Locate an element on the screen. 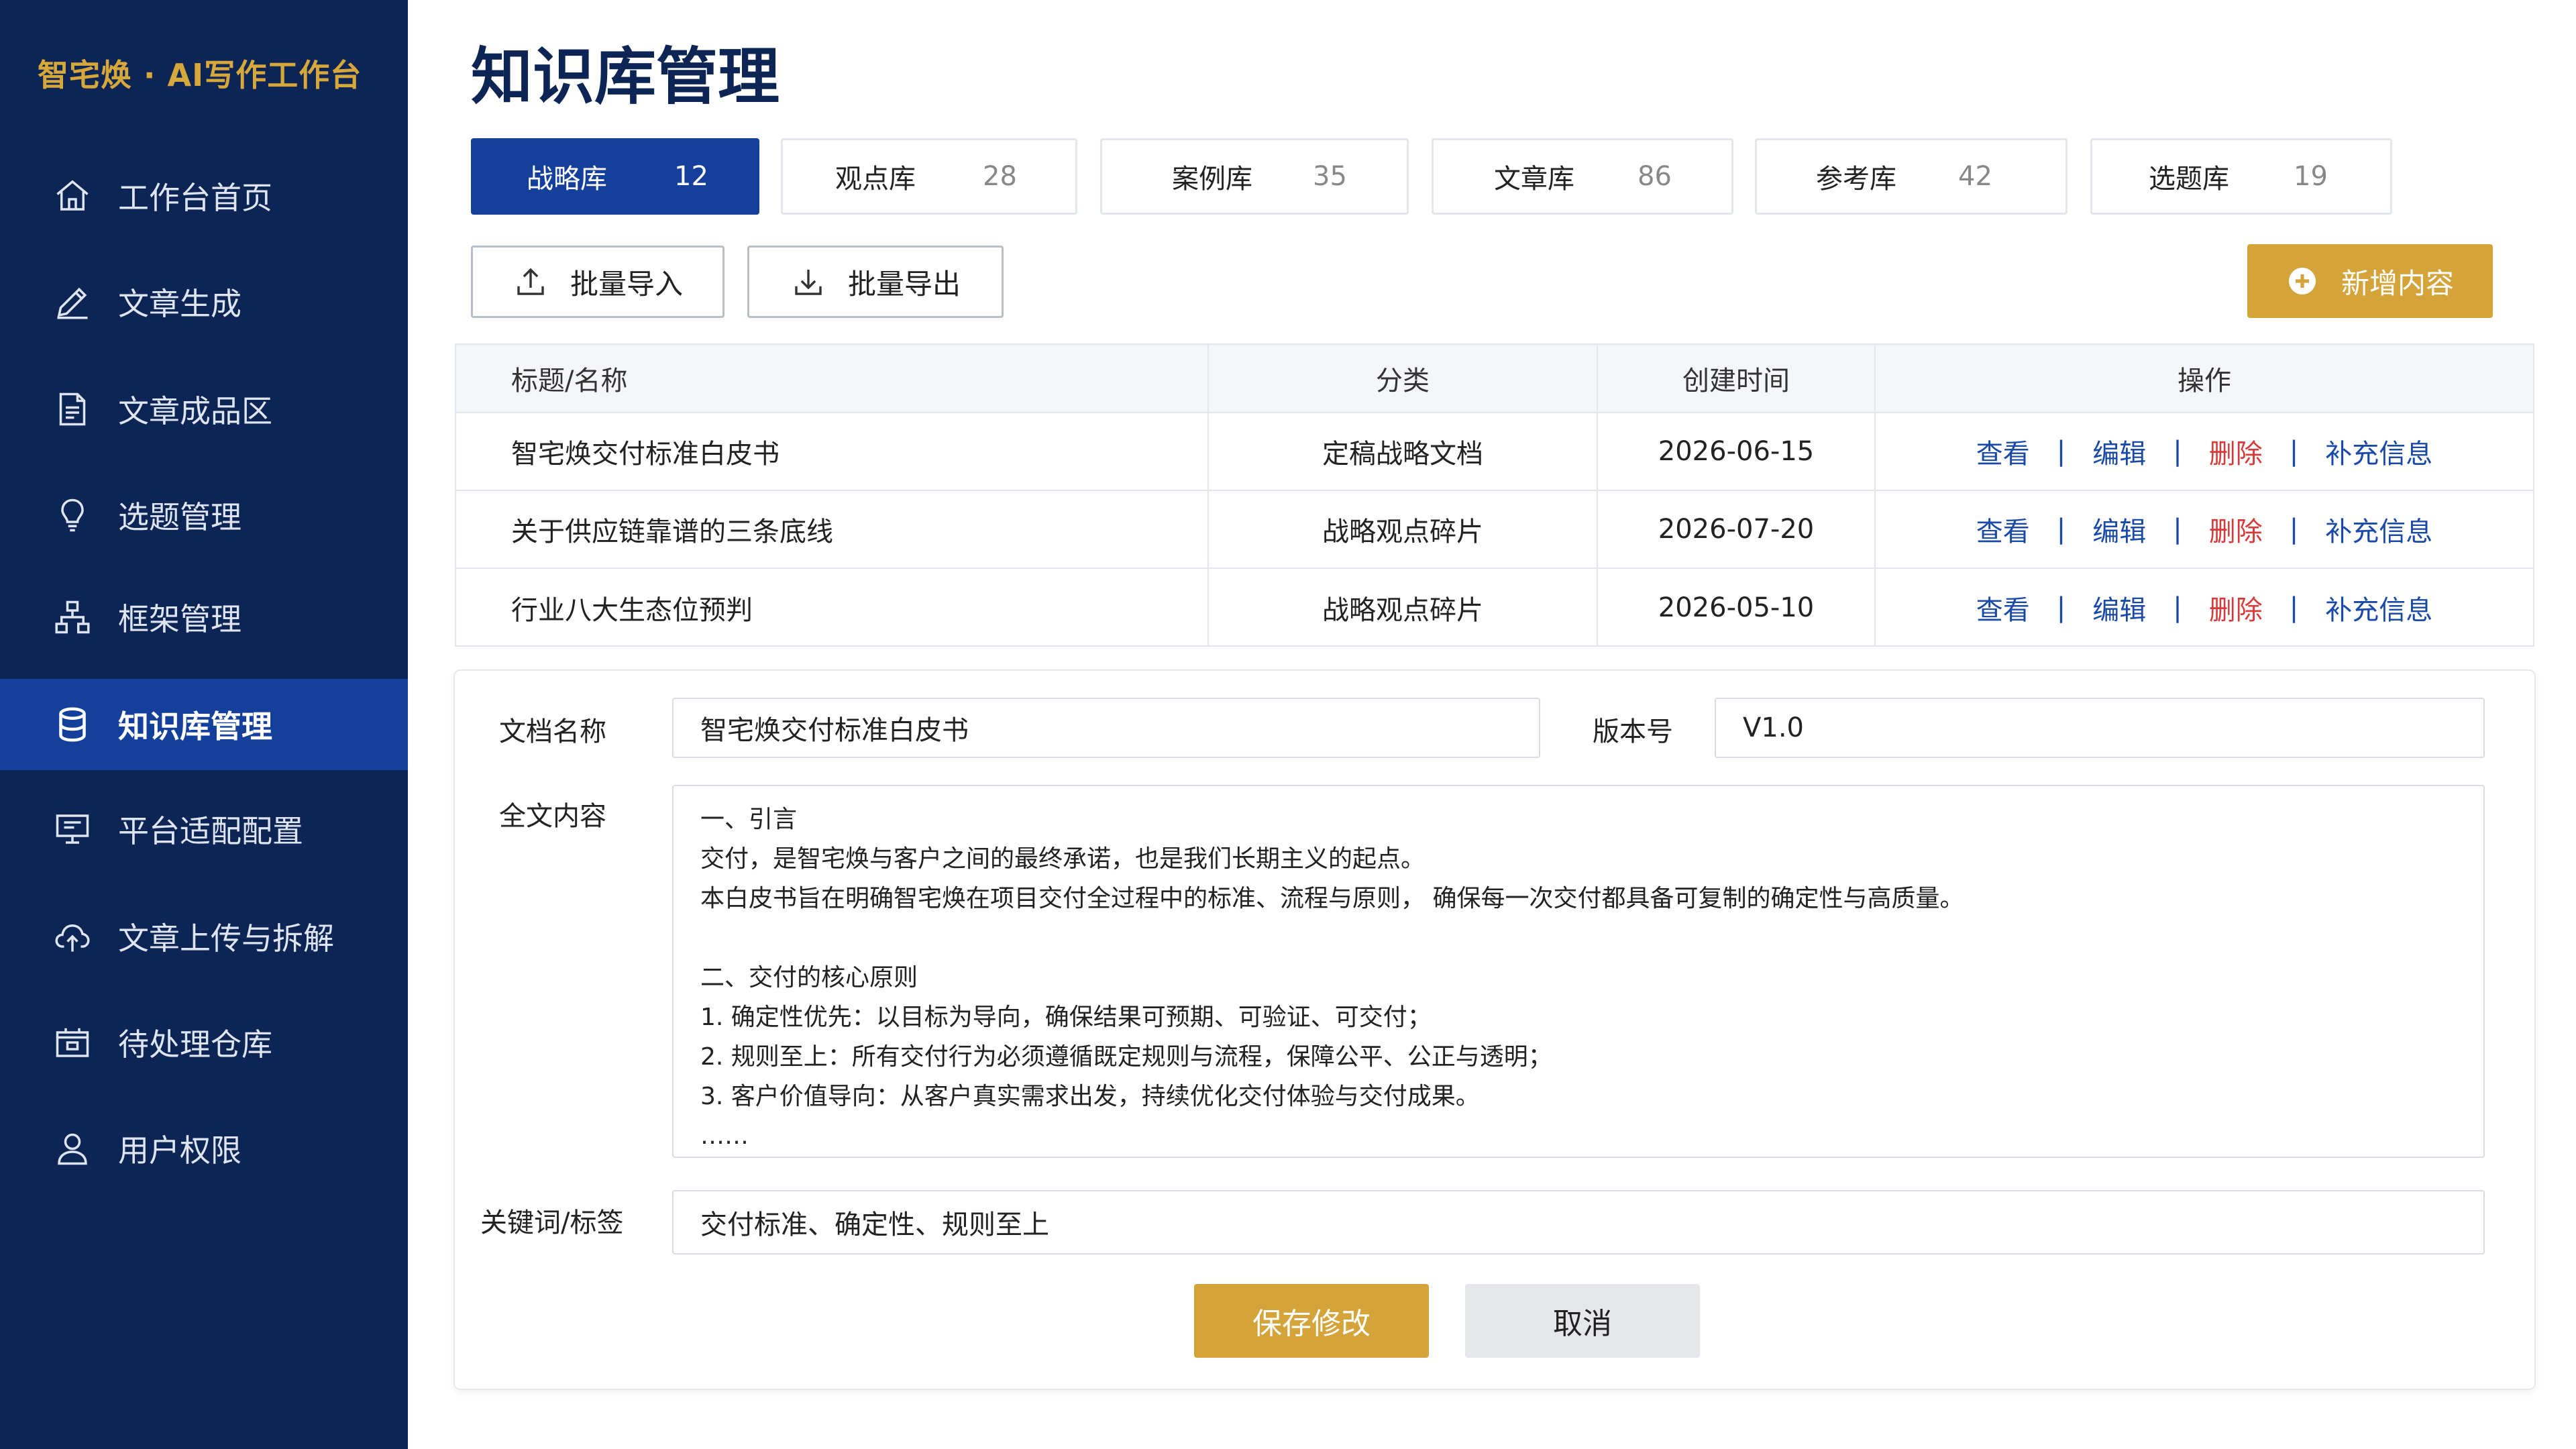 Image resolution: width=2576 pixels, height=1449 pixels. tab-label: 文章库 is located at coordinates (1534, 179).